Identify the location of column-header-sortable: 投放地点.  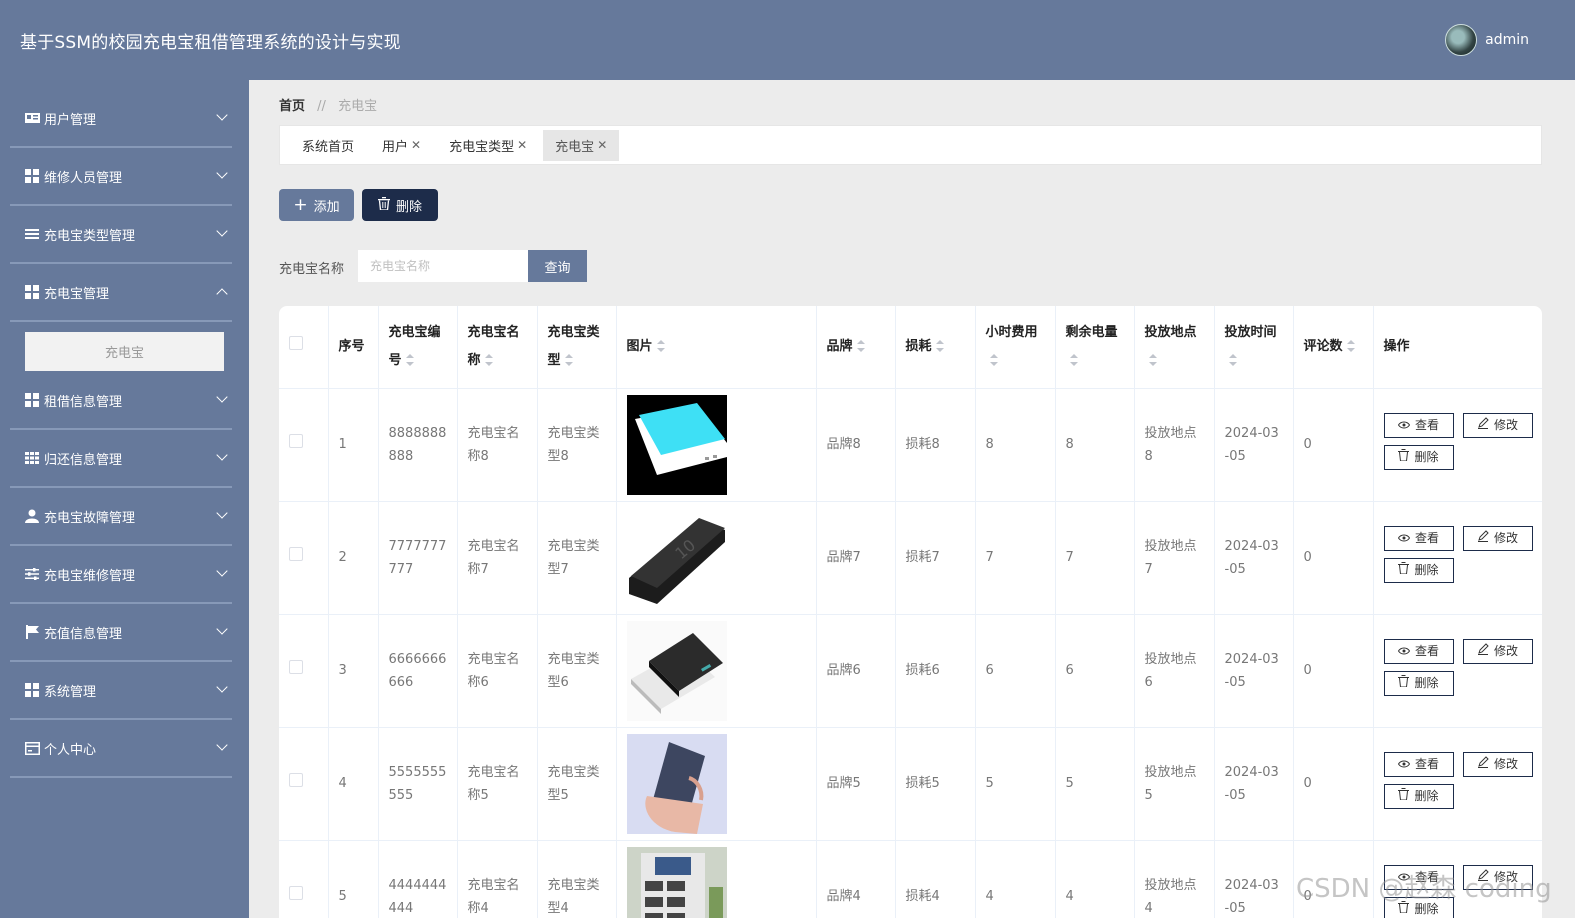
(1174, 347).